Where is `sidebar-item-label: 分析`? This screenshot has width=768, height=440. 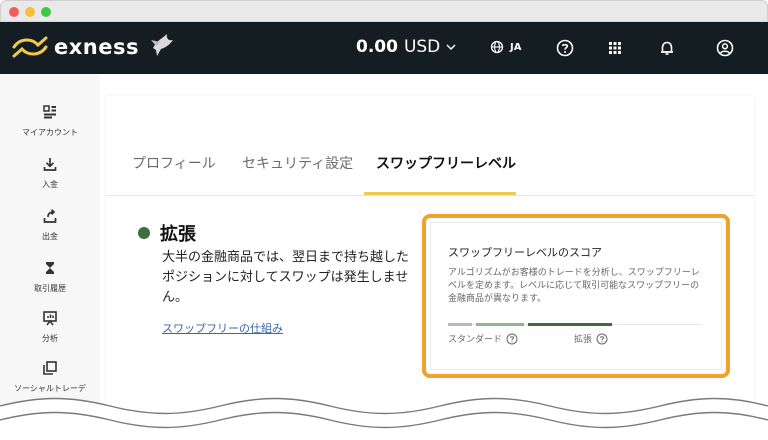 sidebar-item-label: 分析 is located at coordinates (50, 338).